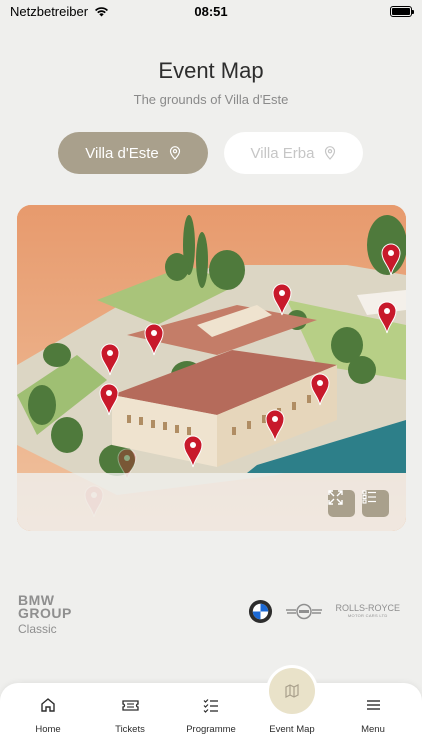 Image resolution: width=422 pixels, height=750 pixels. I want to click on villa-erba-button: Villa Erba, so click(293, 153).